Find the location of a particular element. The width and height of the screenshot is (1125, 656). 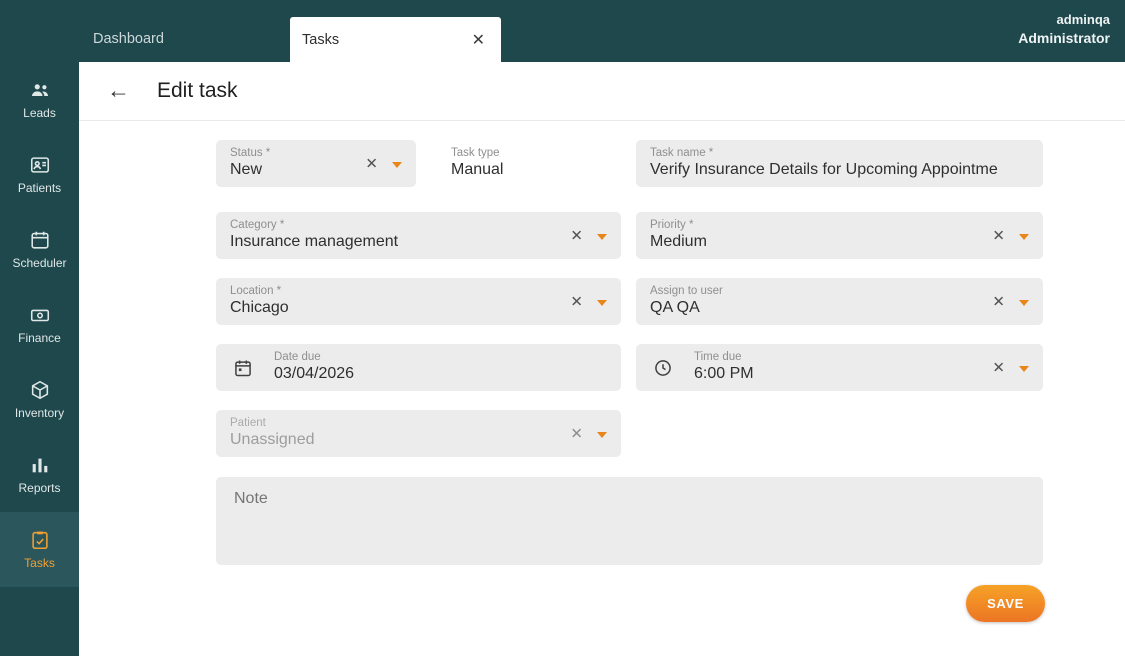

priority-label: Priority * is located at coordinates (672, 225).